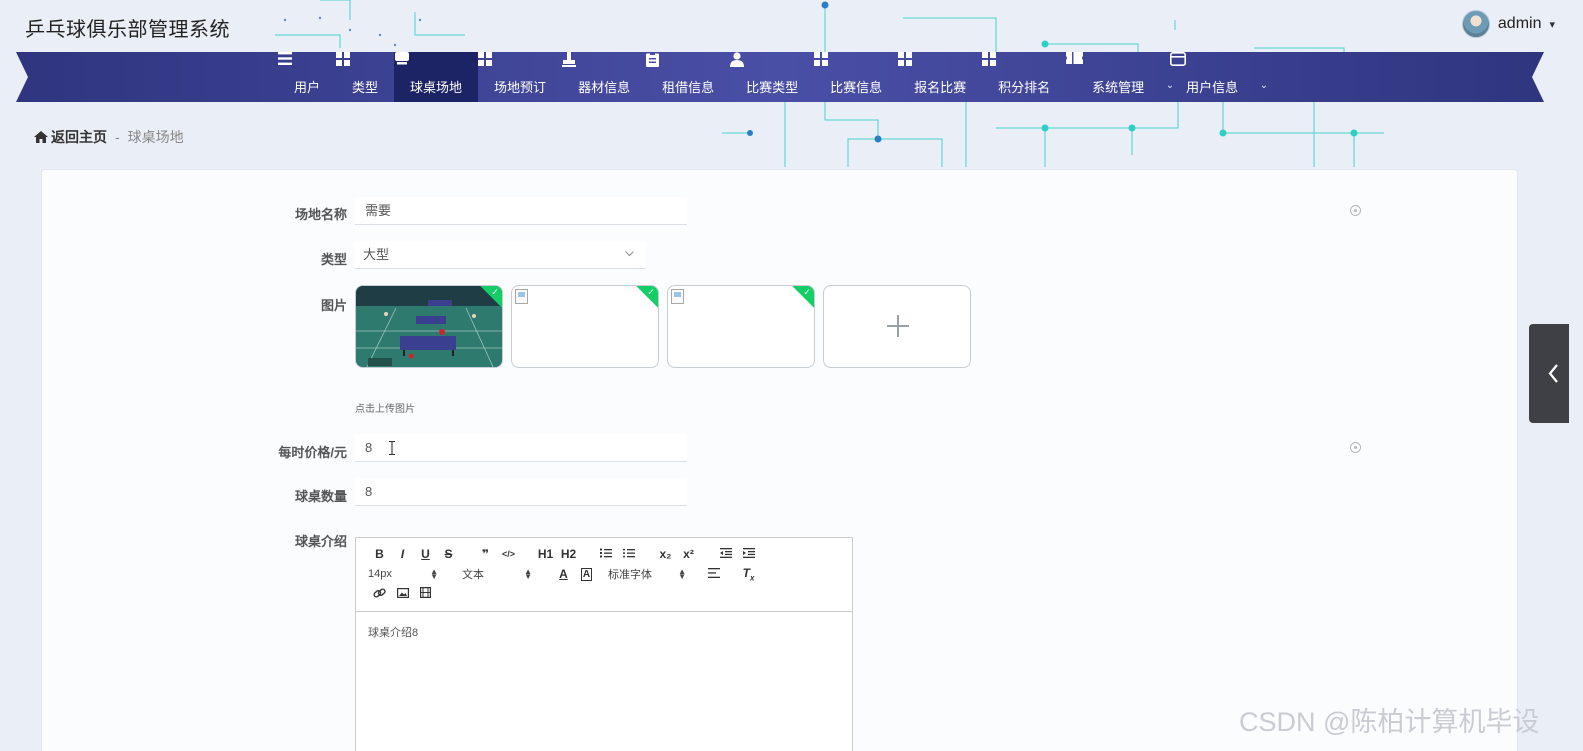  I want to click on nav-item-users: 用户, so click(307, 77).